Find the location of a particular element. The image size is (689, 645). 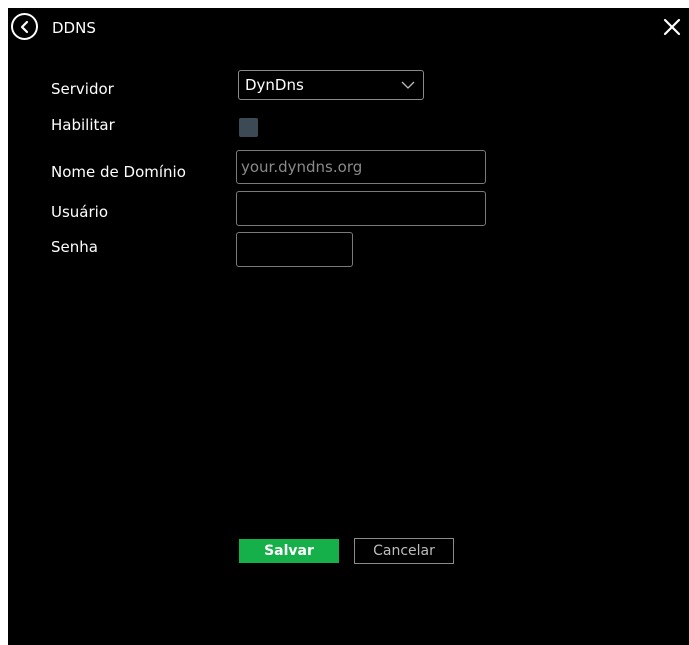

chevron-down-icon is located at coordinates (408, 85).